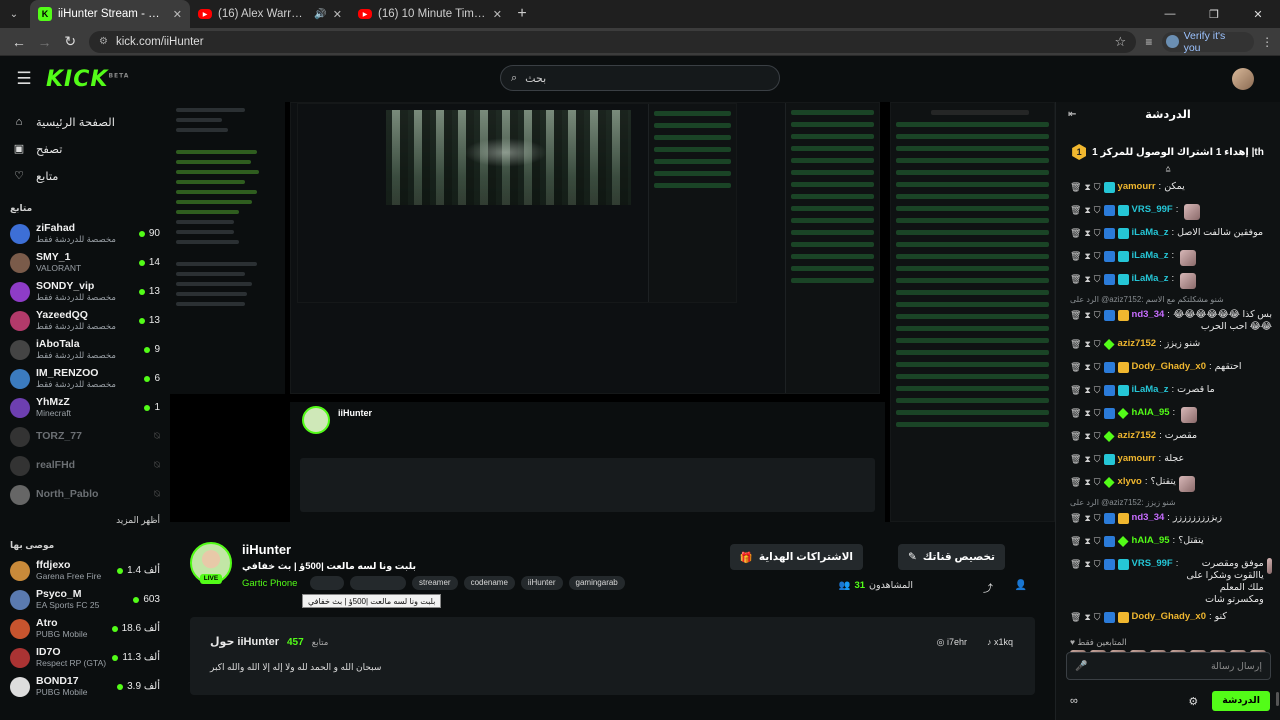 The width and height of the screenshot is (1280, 720). Describe the element at coordinates (85, 148) in the screenshot. I see `sidebar-item-browse: ▣ تصفح` at that location.